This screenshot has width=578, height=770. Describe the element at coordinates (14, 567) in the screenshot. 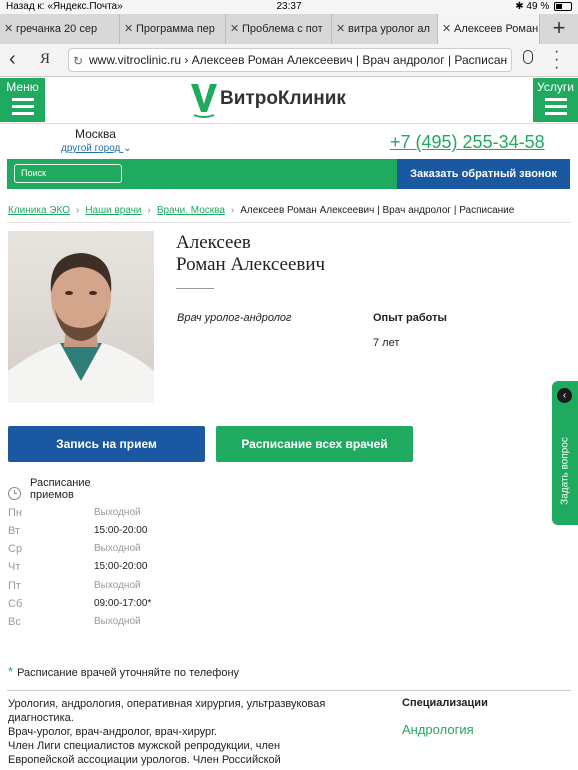

I see `schedule-day: Чт` at that location.